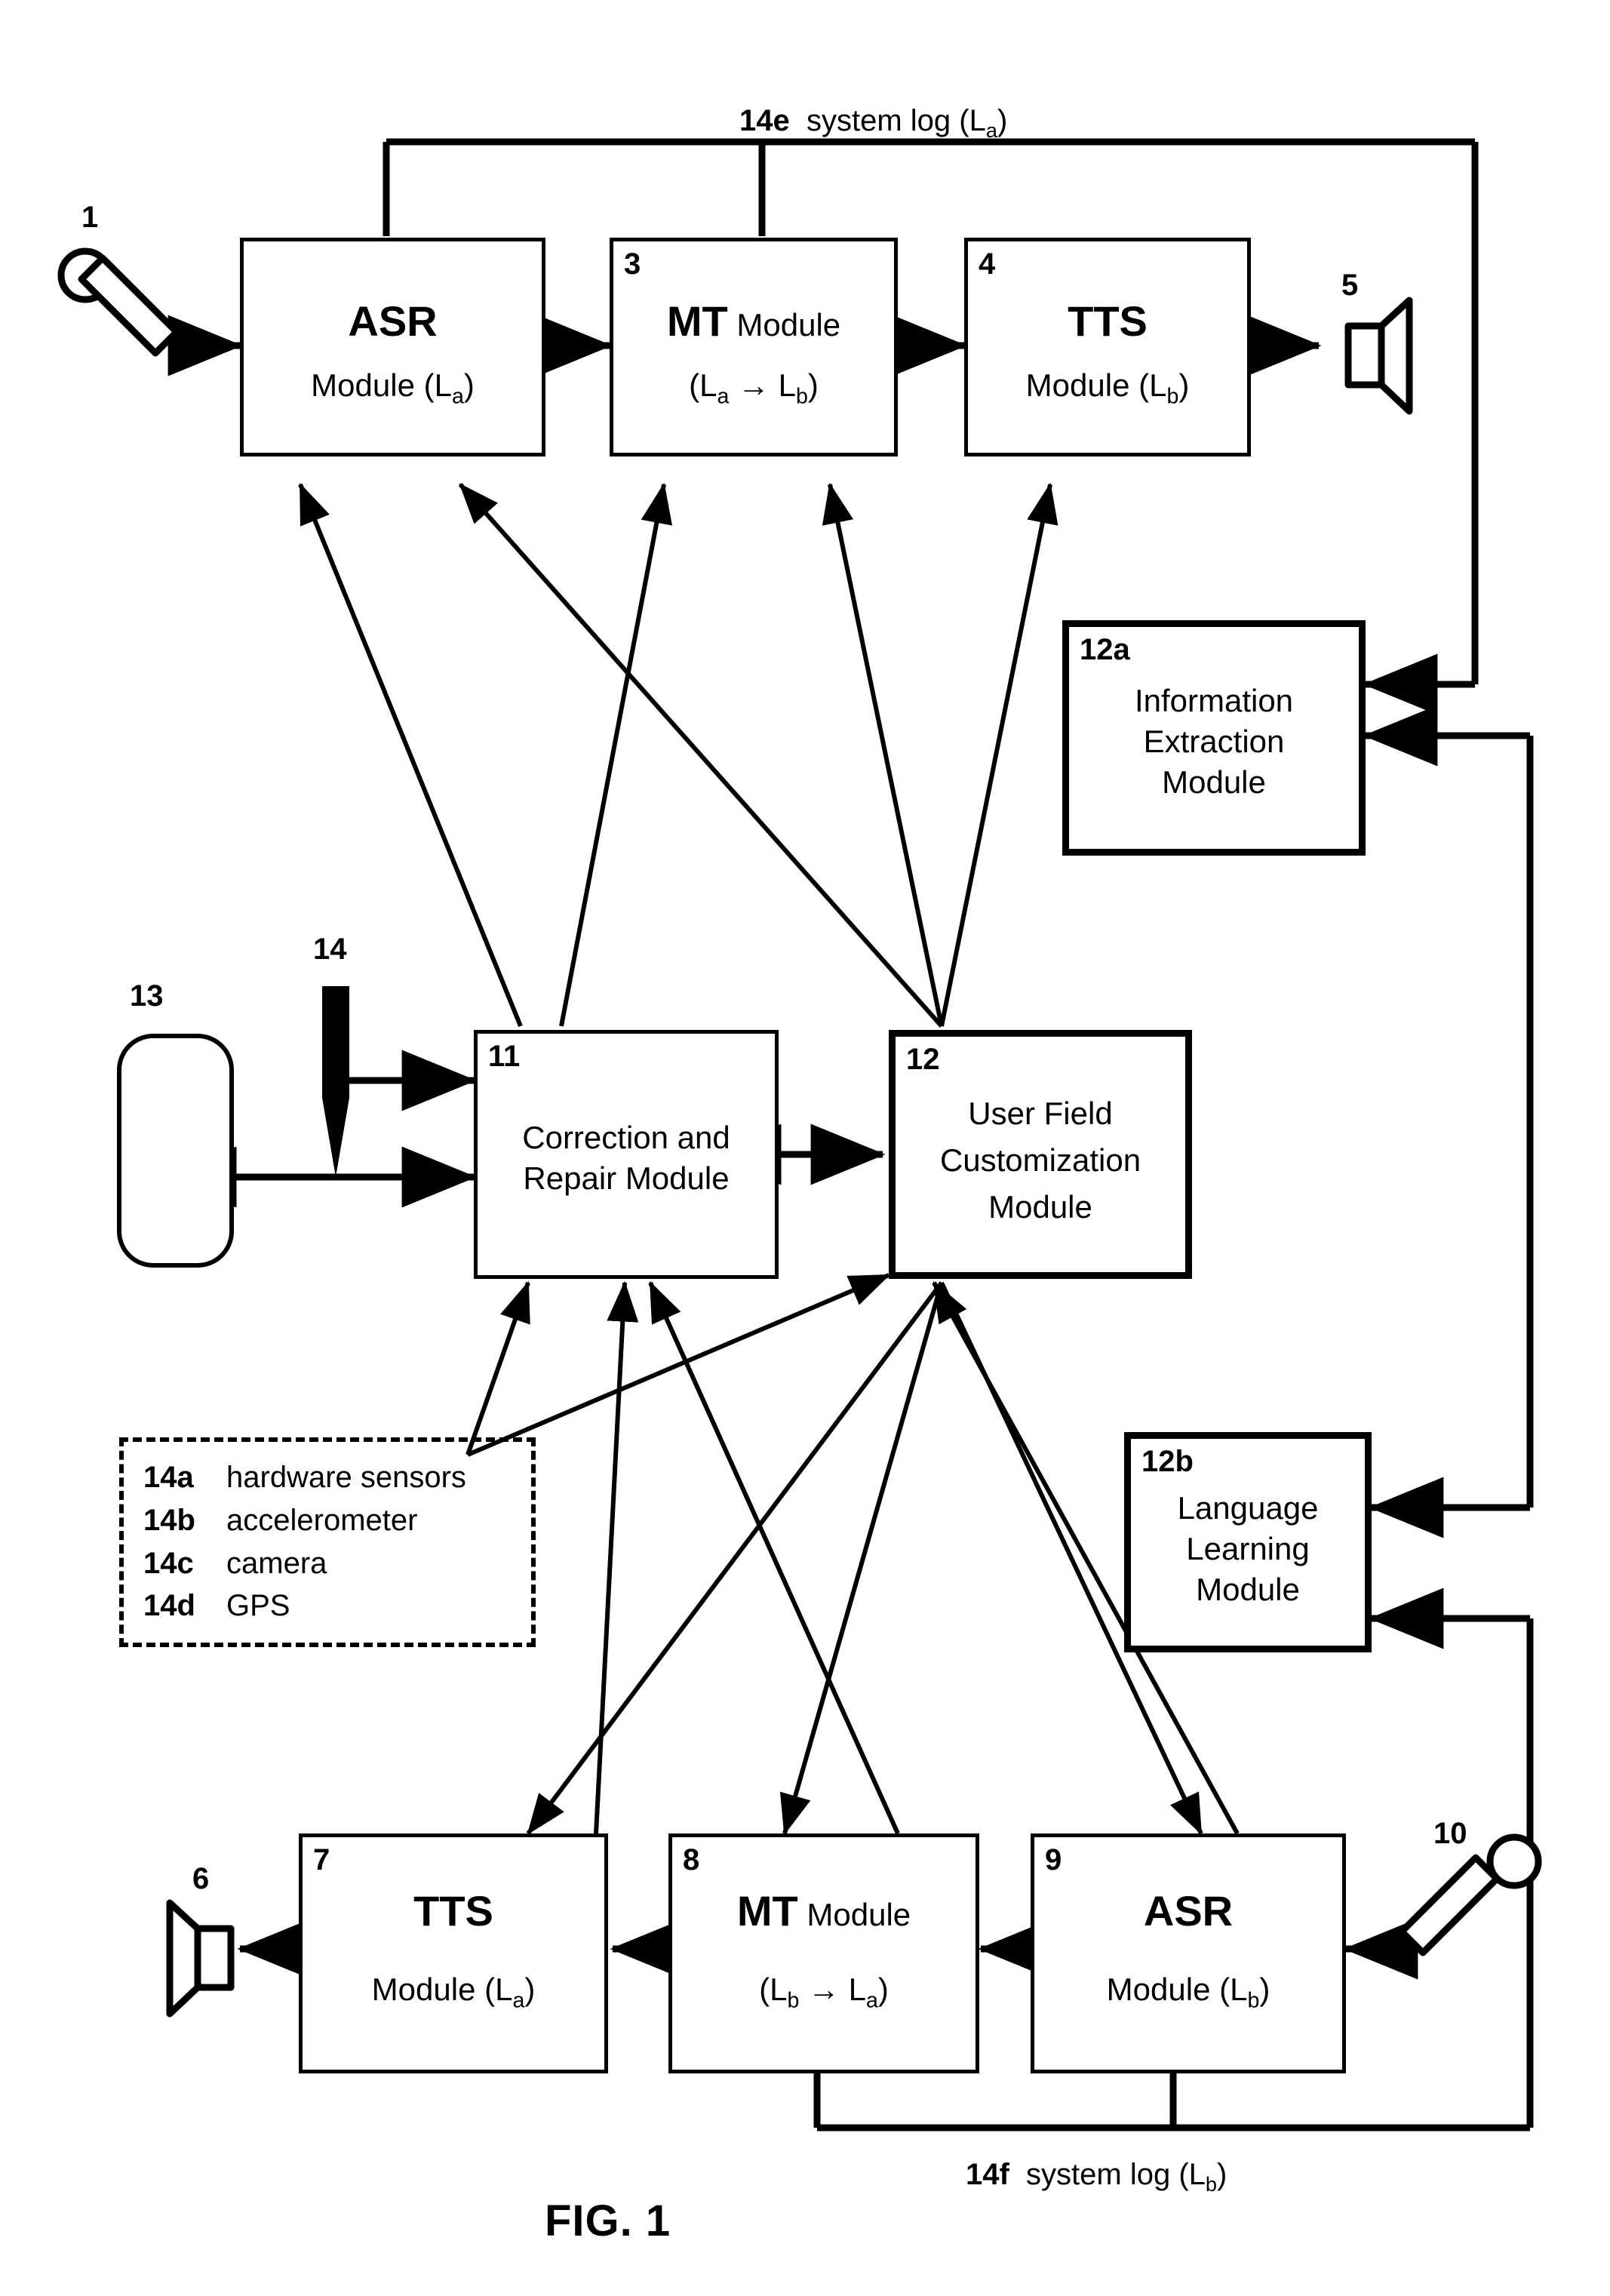 This screenshot has width=1610, height=2296. What do you see at coordinates (1188, 1953) in the screenshot?
I see `block-asr-module-lb: 9 ASR Module (Lb)` at bounding box center [1188, 1953].